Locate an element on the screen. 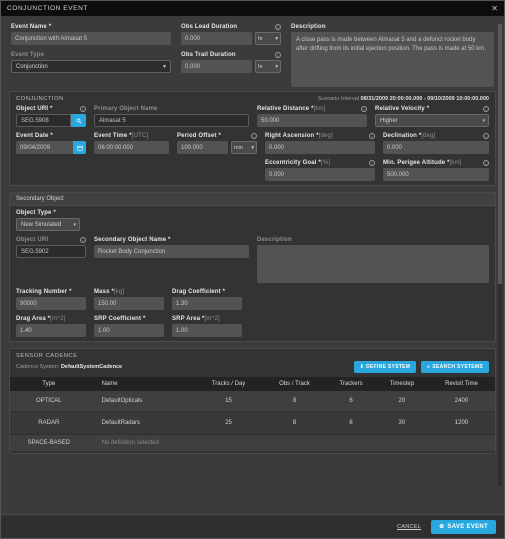  obs-lead-label: Obs Lead Duration is located at coordinates (209, 27).